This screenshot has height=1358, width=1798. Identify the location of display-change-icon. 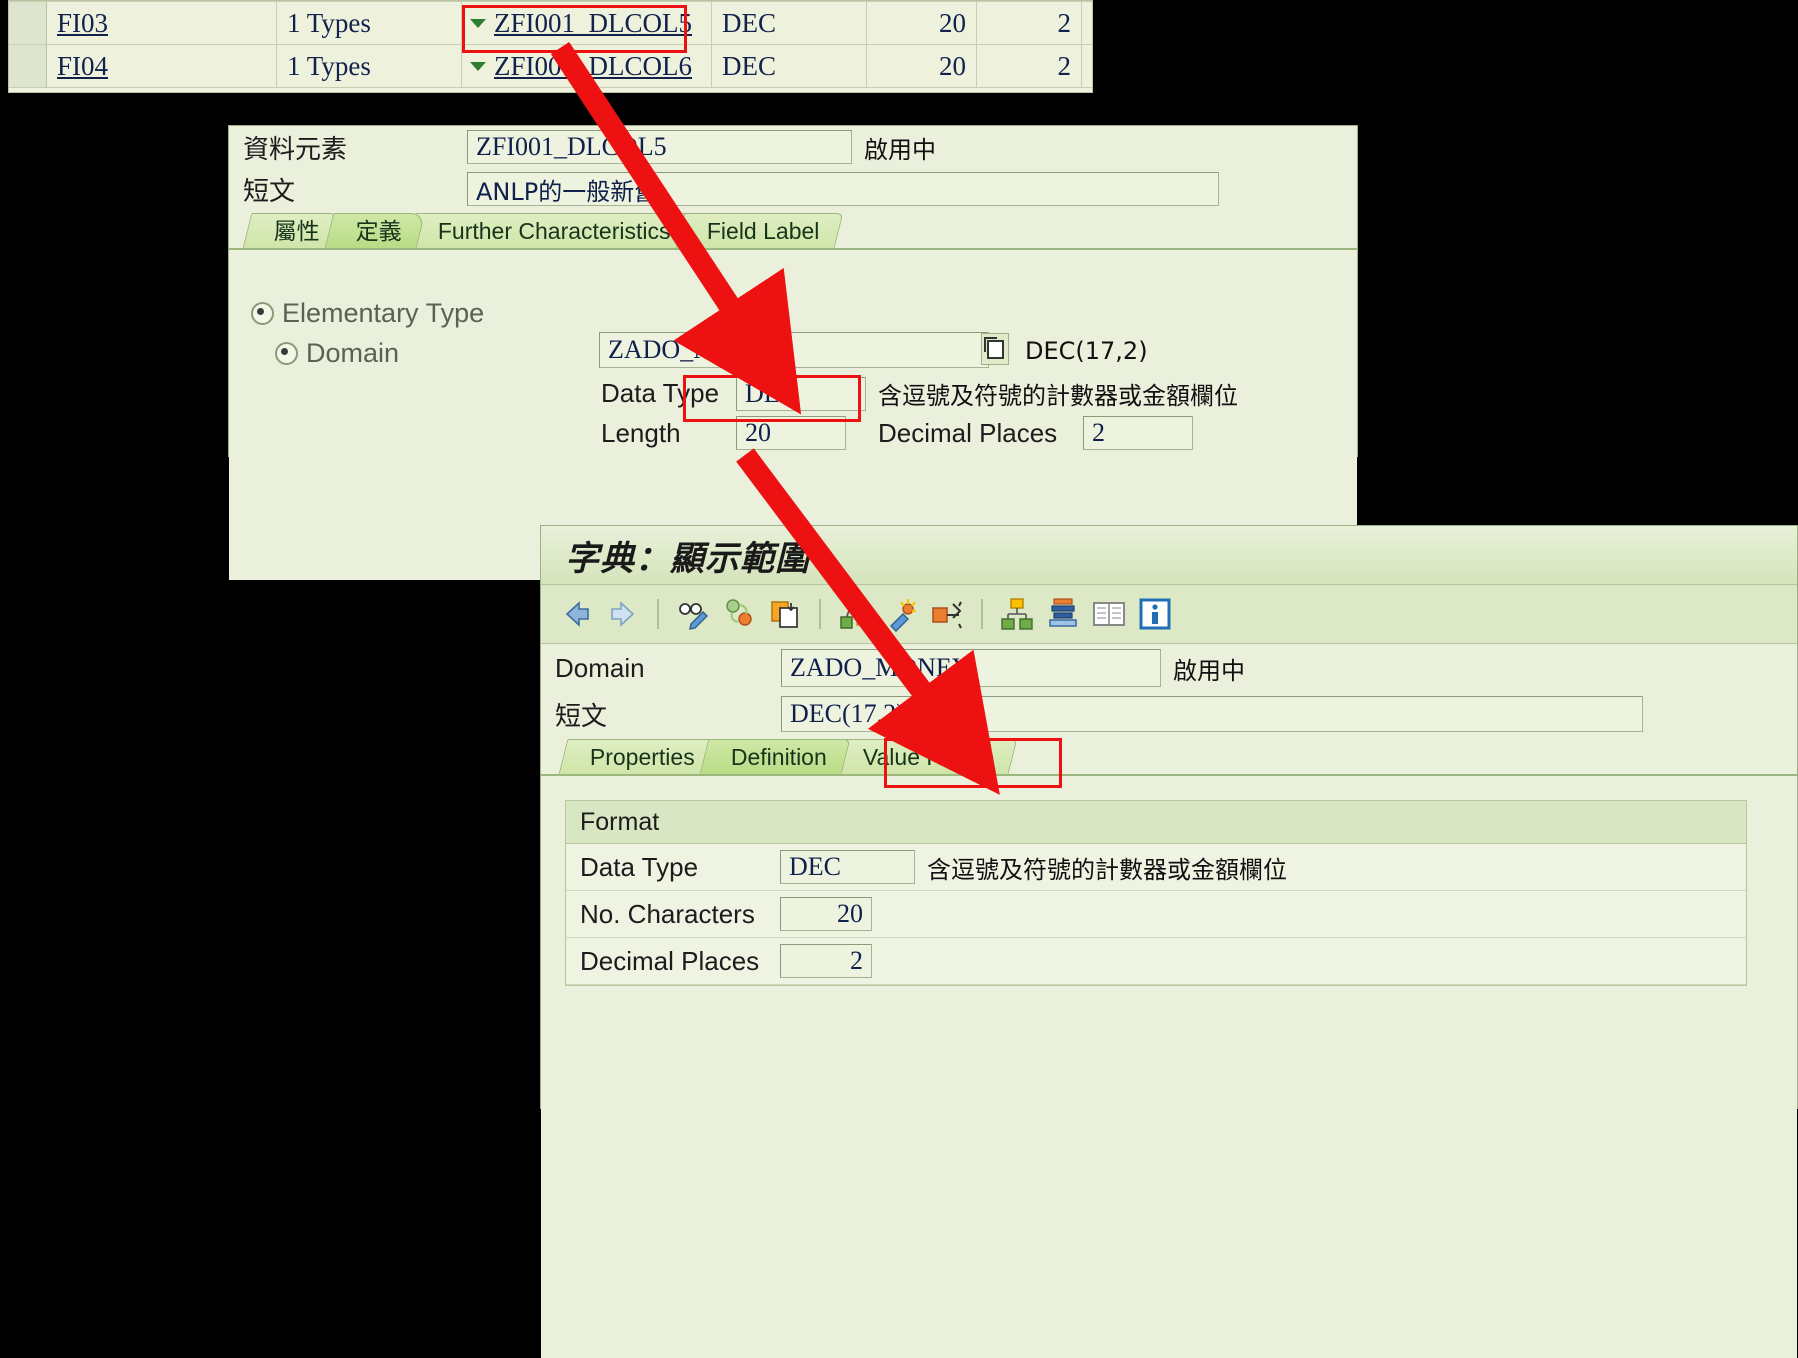
(693, 614).